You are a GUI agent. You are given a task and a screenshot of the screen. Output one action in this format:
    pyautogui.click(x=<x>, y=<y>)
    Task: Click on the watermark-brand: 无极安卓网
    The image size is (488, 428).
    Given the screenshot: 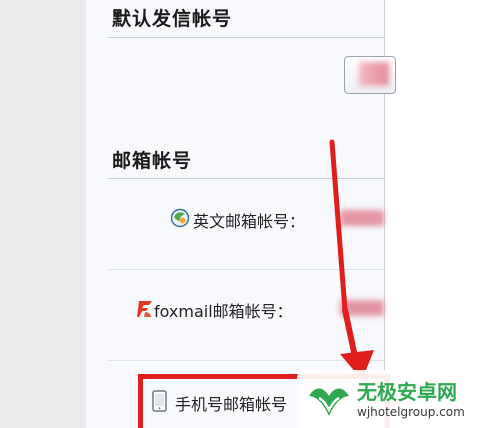 What is the action you would take?
    pyautogui.click(x=407, y=392)
    